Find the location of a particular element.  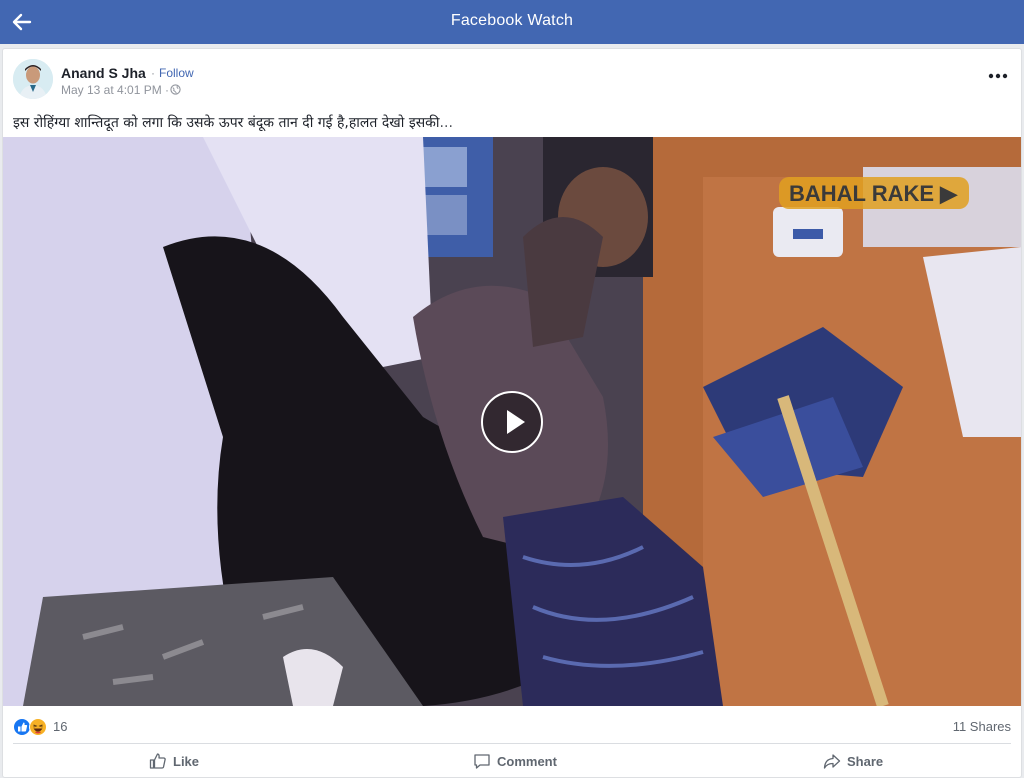

shares-count: 11 Shares is located at coordinates (982, 726).